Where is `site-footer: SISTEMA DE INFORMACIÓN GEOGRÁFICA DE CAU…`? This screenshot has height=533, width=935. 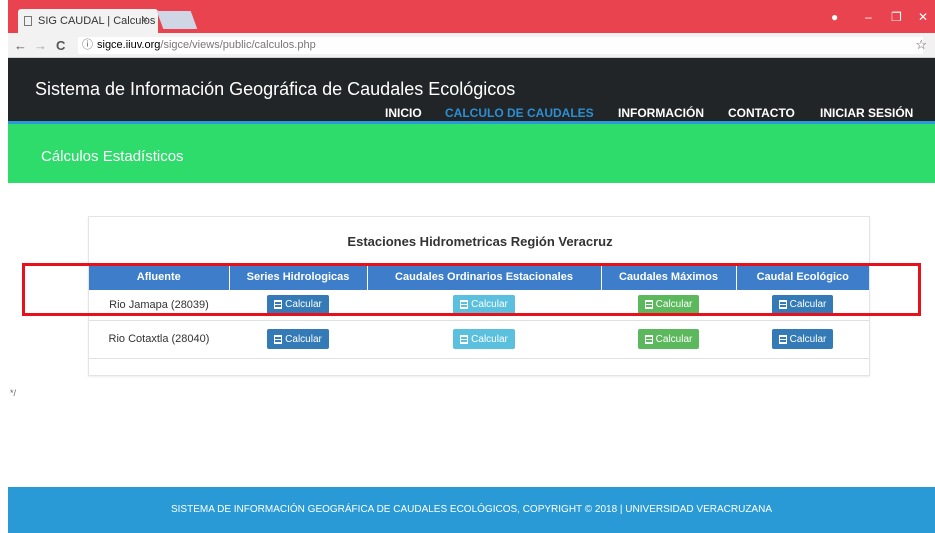 site-footer: SISTEMA DE INFORMACIÓN GEOGRÁFICA DE CAU… is located at coordinates (471, 510).